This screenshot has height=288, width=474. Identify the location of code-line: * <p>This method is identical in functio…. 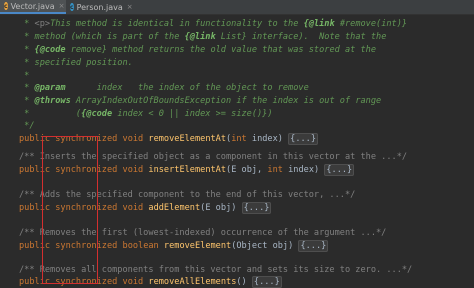
(213, 24).